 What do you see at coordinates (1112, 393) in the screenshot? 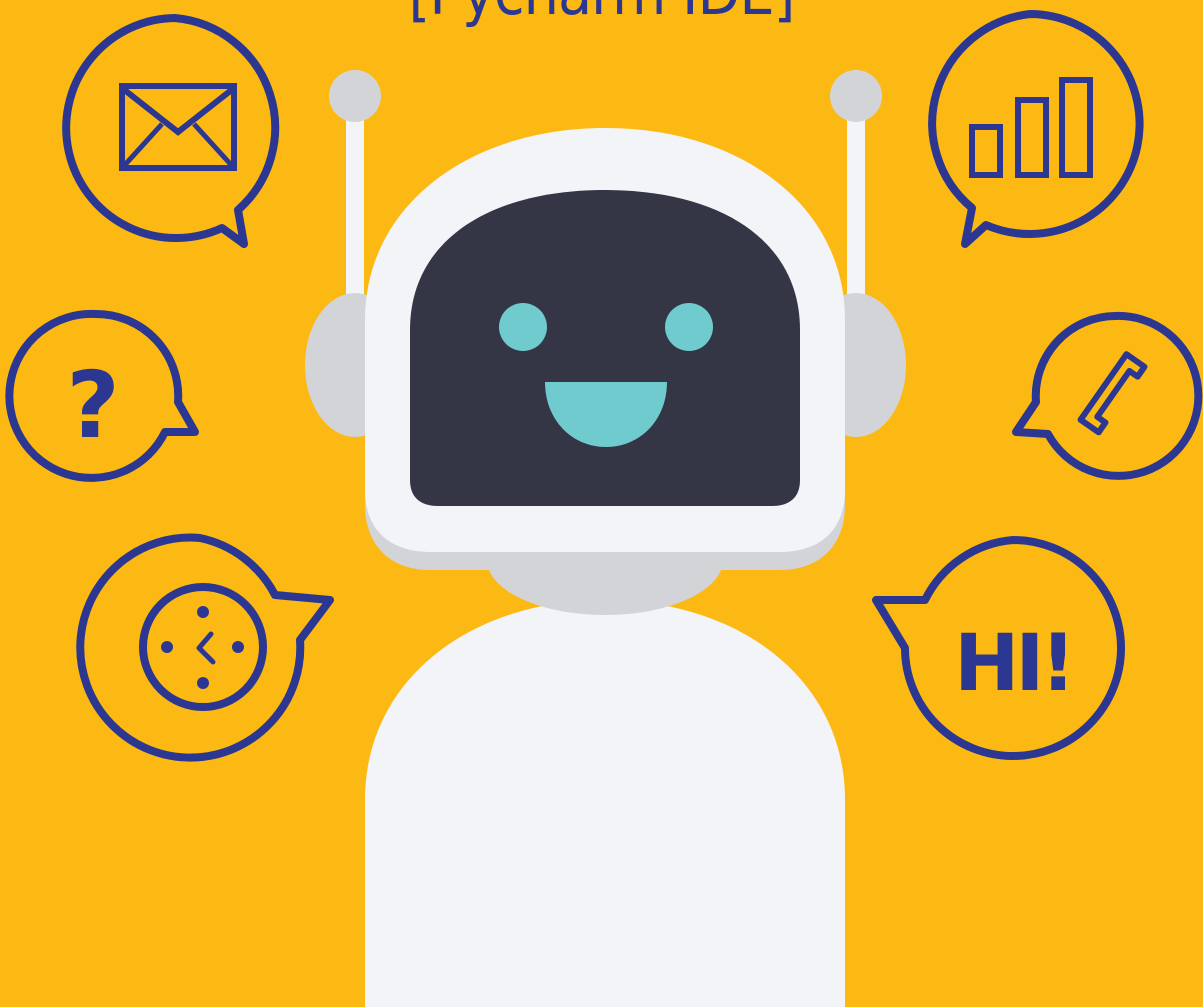
I see `phone-icon` at bounding box center [1112, 393].